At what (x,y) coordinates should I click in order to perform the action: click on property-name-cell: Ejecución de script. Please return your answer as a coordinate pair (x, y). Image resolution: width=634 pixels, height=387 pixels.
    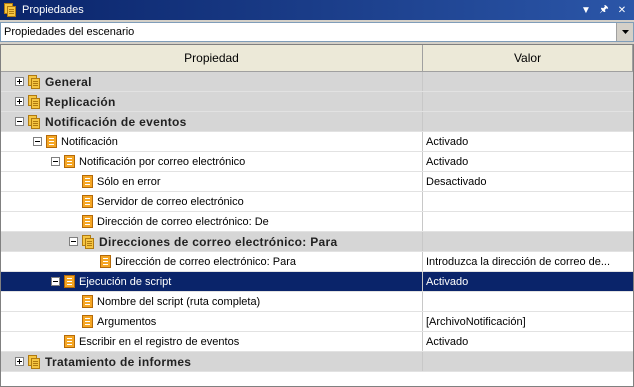
    Looking at the image, I should click on (212, 281).